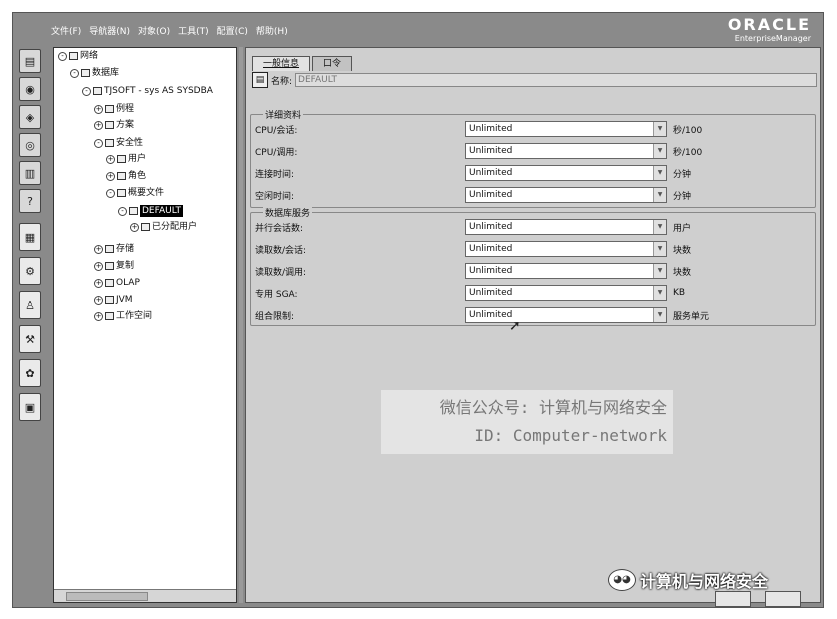 The height and width of the screenshot is (619, 837). Describe the element at coordinates (30, 339) in the screenshot. I see `instance-tool-icon: ⚒` at that location.